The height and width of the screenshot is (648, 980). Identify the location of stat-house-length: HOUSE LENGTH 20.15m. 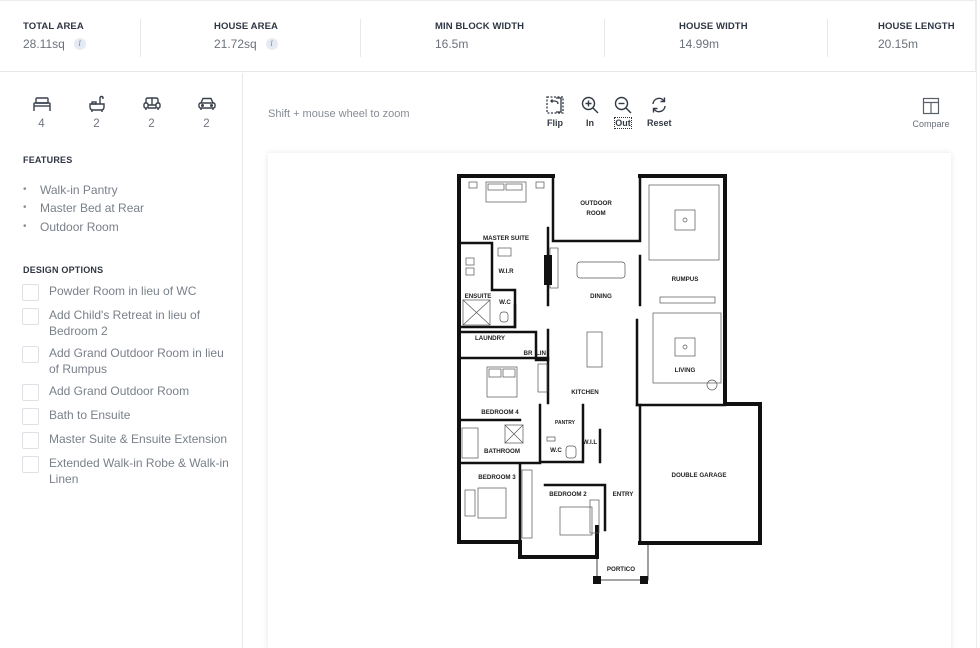
(916, 36).